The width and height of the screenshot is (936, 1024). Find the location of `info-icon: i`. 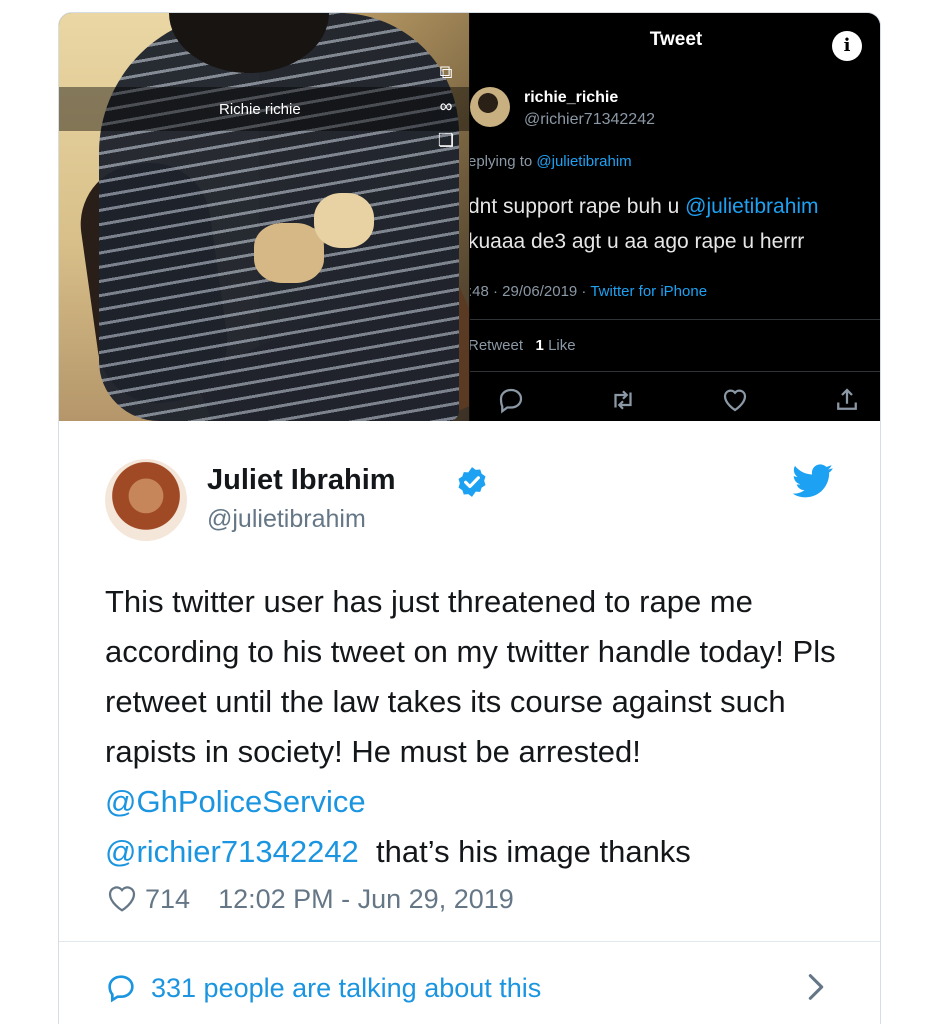

info-icon: i is located at coordinates (847, 46).